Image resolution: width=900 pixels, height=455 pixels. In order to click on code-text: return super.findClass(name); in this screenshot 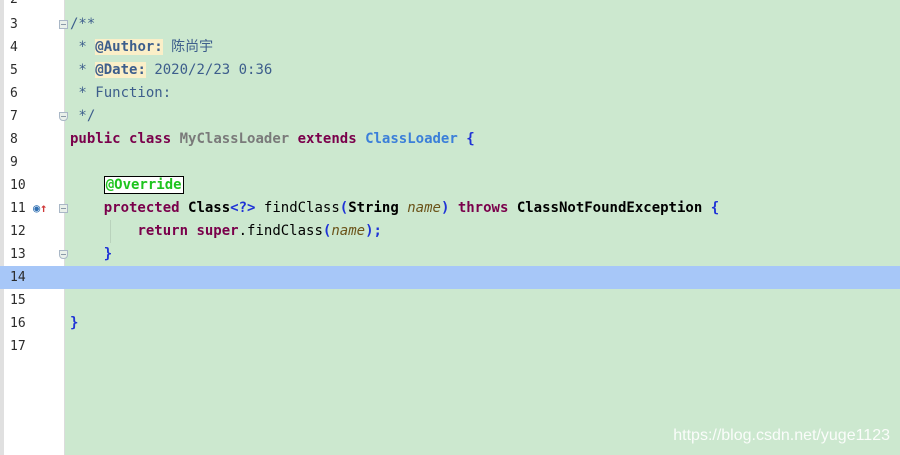, I will do `click(226, 231)`.